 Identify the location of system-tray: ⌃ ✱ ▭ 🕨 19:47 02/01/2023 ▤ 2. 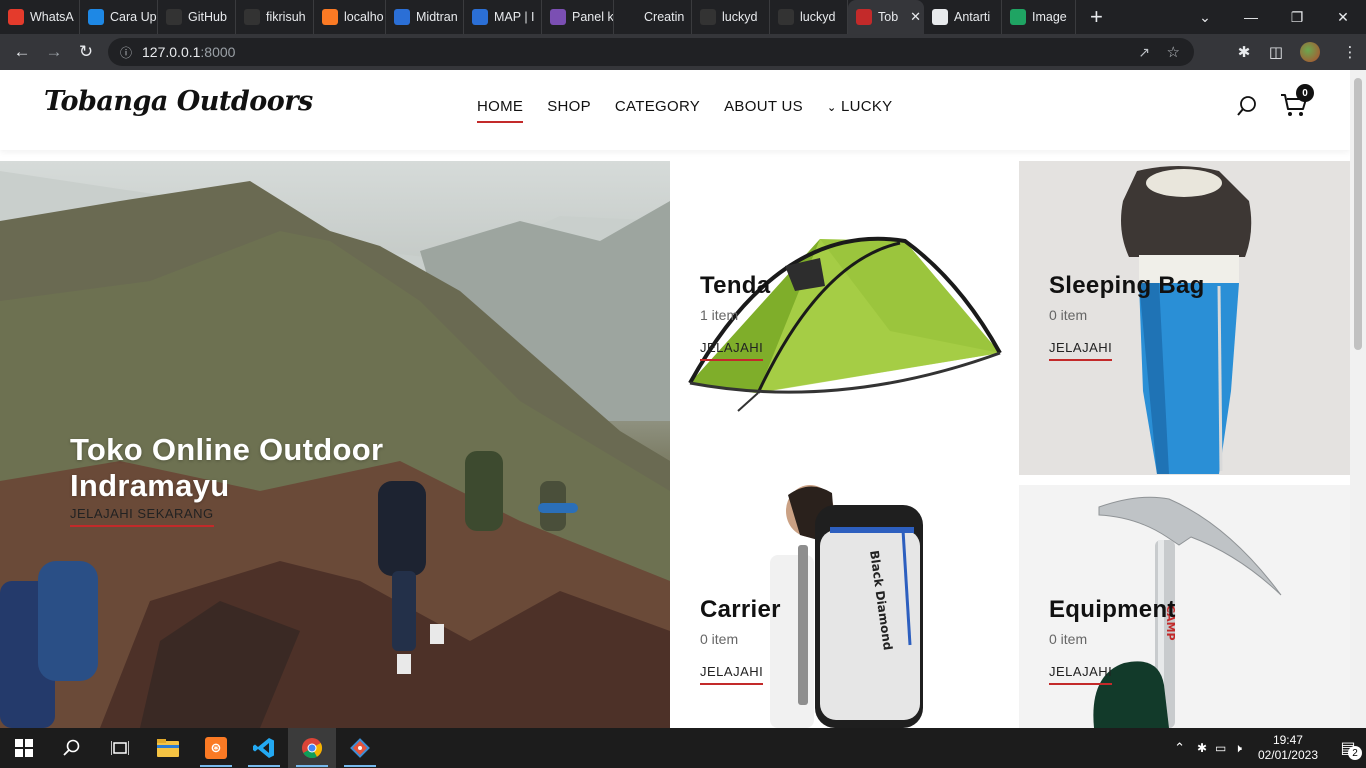
(1266, 748).